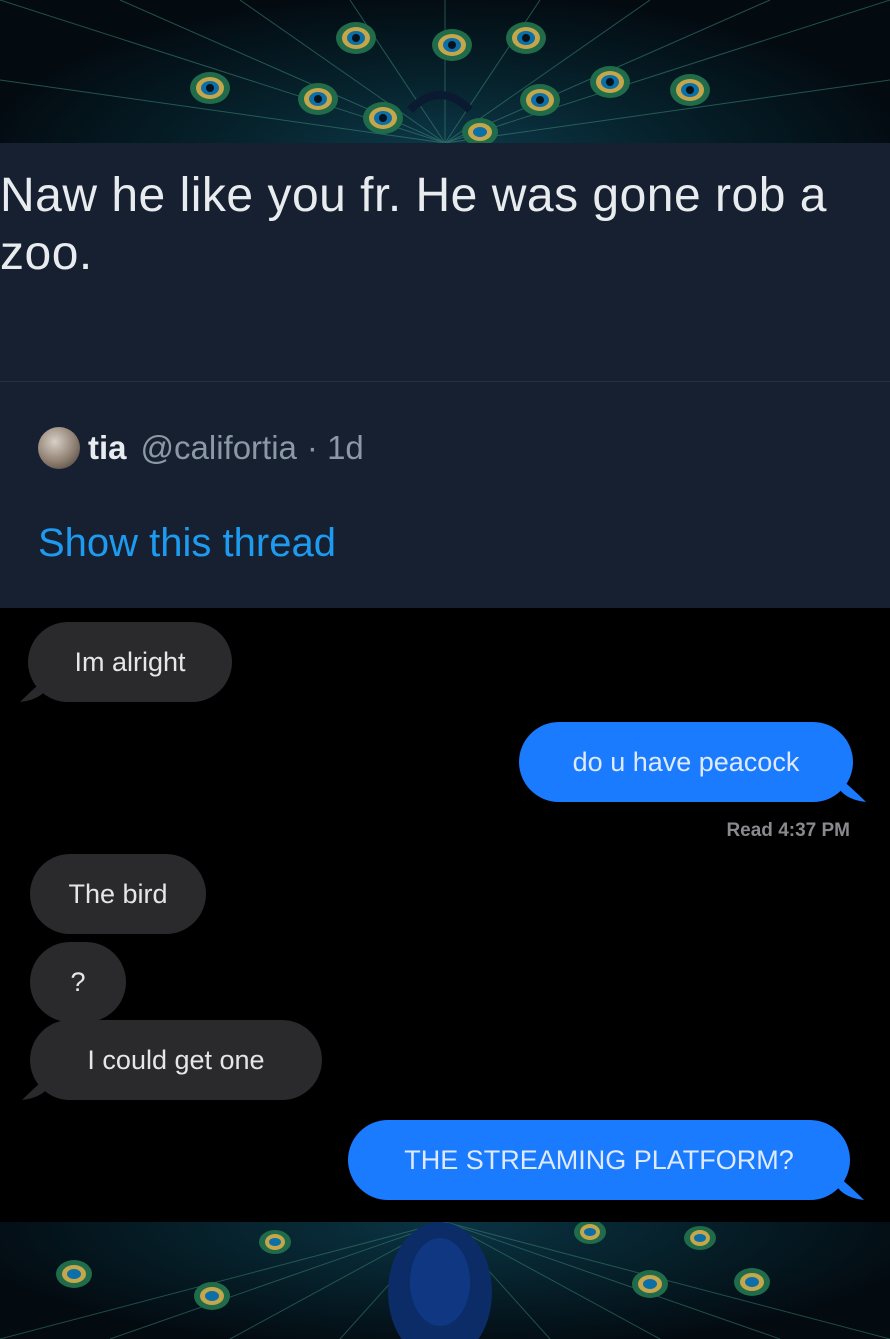 The height and width of the screenshot is (1339, 890). I want to click on peacock-feather-image-top, so click(445, 71).